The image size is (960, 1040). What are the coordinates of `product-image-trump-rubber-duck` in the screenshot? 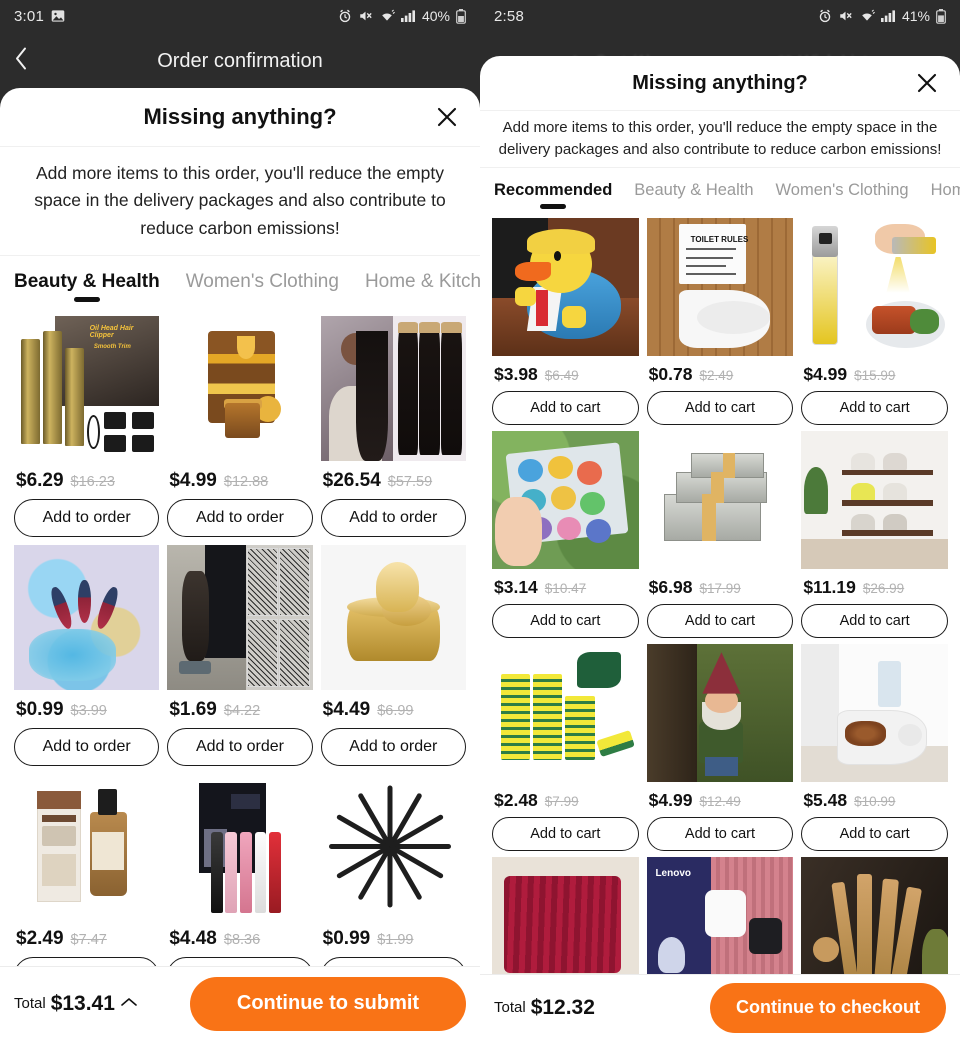 It's located at (565, 287).